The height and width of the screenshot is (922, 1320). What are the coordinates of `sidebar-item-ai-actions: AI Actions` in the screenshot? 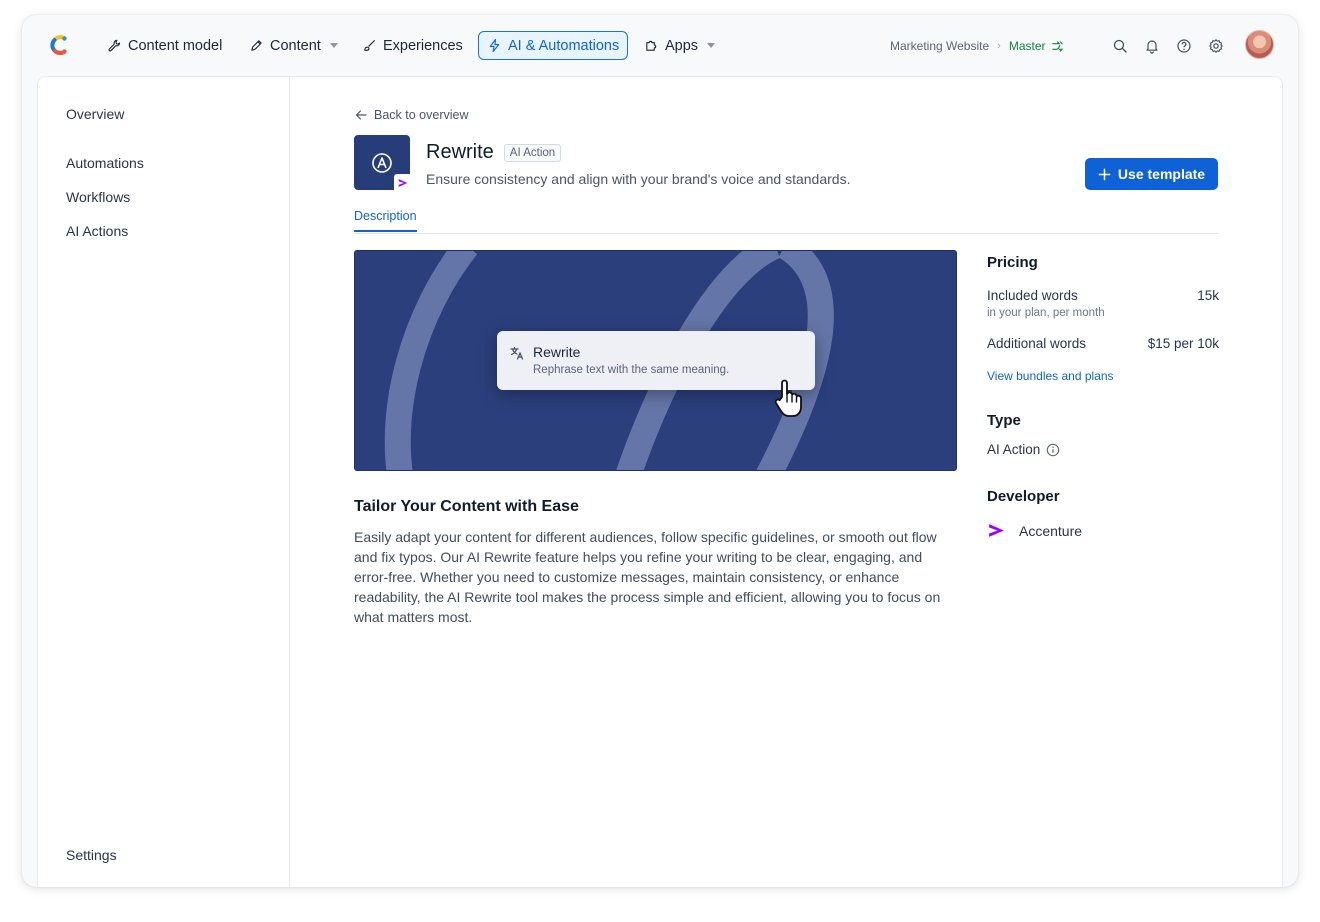 It's located at (97, 231).